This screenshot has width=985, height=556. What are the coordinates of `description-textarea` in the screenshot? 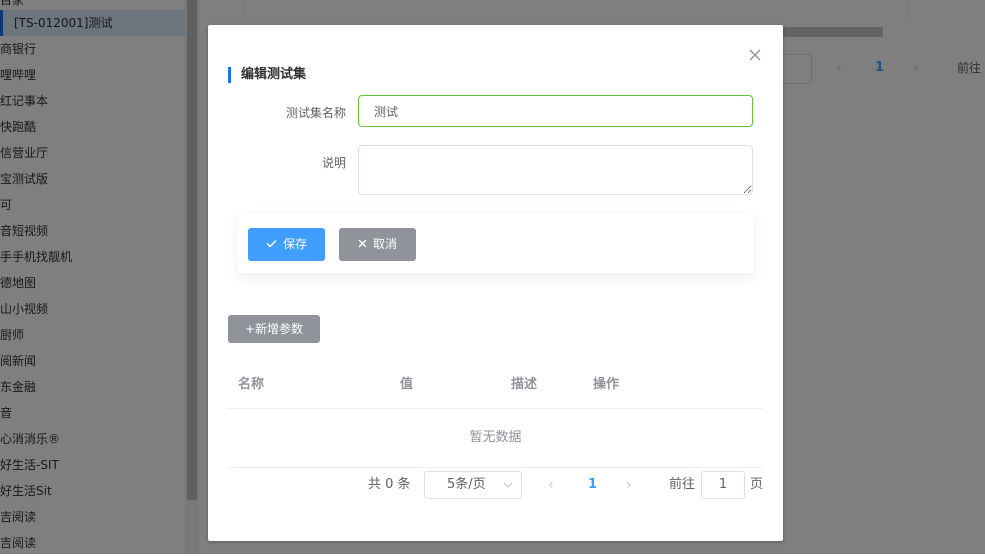 It's located at (555, 170).